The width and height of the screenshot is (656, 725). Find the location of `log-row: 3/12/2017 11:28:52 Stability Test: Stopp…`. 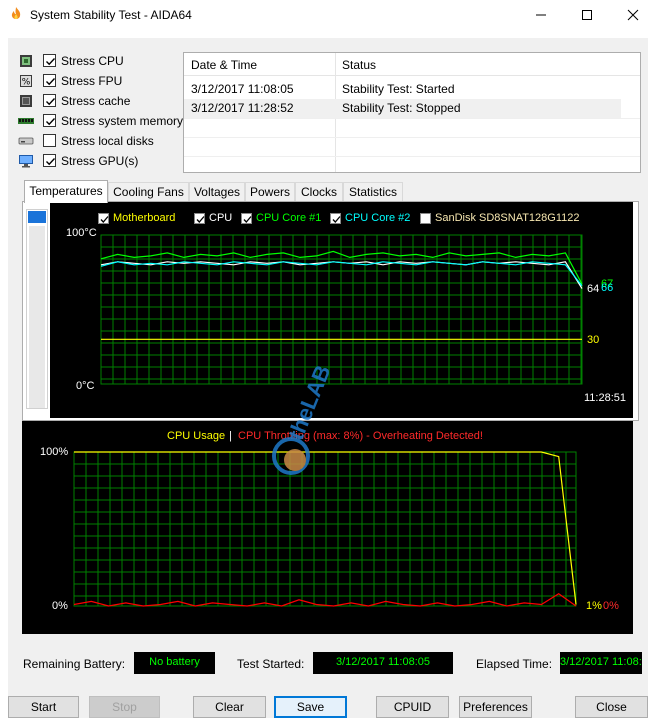

log-row: 3/12/2017 11:28:52 Stability Test: Stopp… is located at coordinates (402, 108).